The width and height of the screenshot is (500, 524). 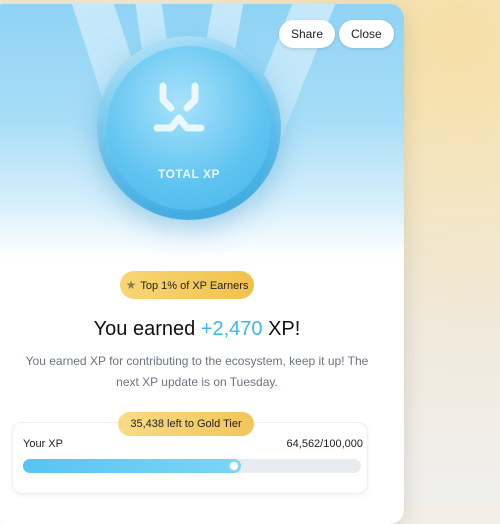 What do you see at coordinates (131, 285) in the screenshot?
I see `star-icon: ★` at bounding box center [131, 285].